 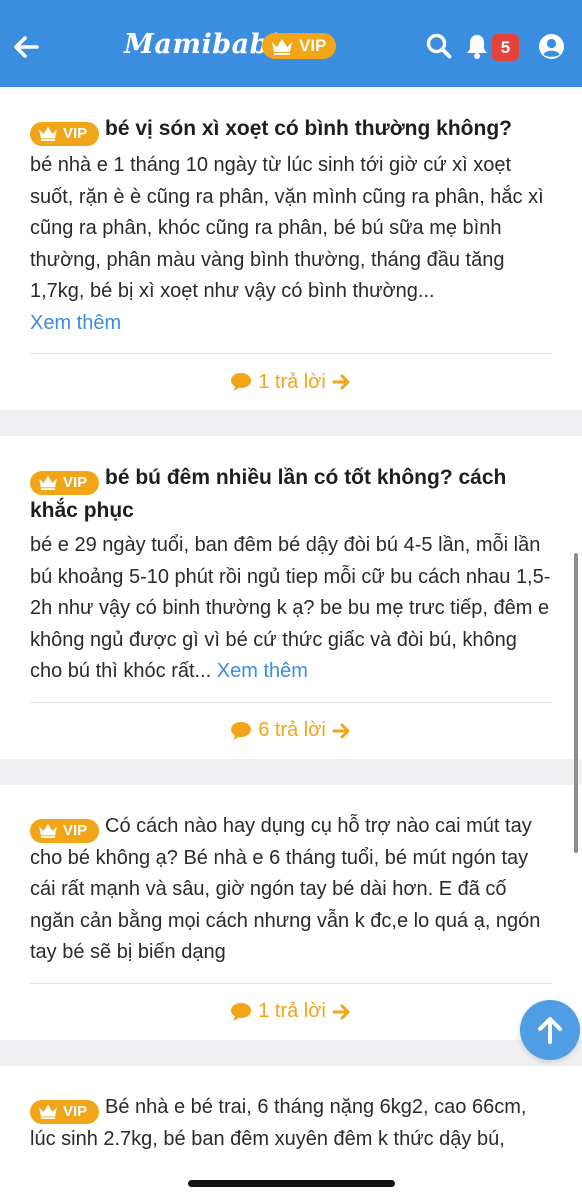 I want to click on arrow-up-icon, so click(x=550, y=1030).